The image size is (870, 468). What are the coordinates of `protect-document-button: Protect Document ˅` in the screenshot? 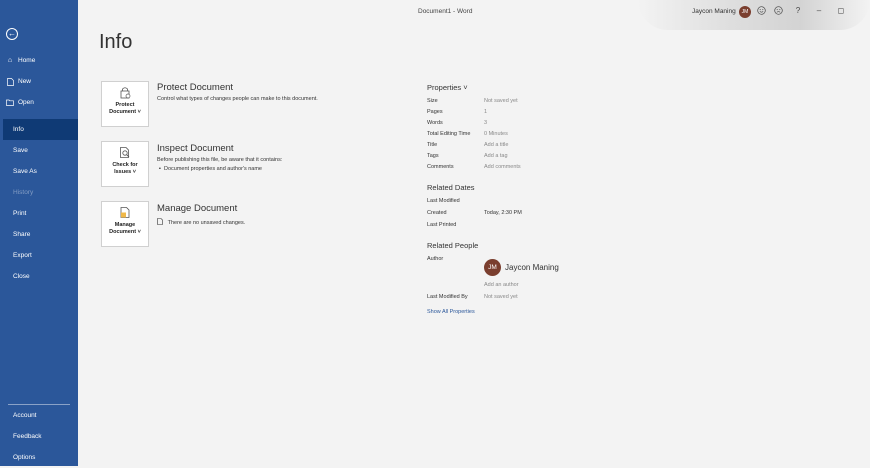 It's located at (125, 104).